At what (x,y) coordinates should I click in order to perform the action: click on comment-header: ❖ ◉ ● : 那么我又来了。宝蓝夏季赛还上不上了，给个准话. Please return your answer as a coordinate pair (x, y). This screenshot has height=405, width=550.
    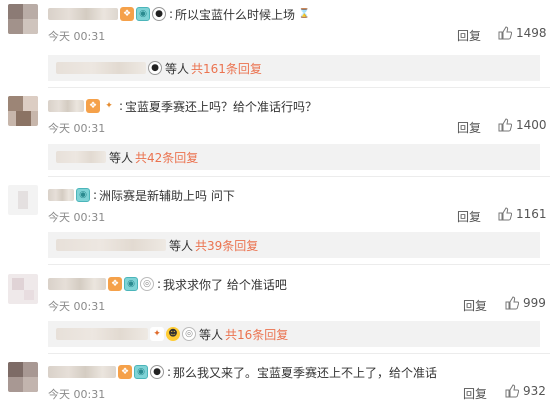
    Looking at the image, I should click on (242, 372).